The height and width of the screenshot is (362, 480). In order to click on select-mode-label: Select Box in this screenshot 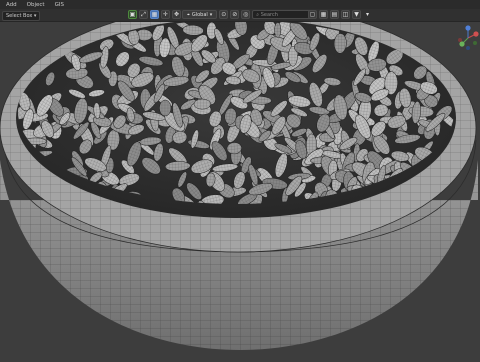, I will do `click(19, 16)`.